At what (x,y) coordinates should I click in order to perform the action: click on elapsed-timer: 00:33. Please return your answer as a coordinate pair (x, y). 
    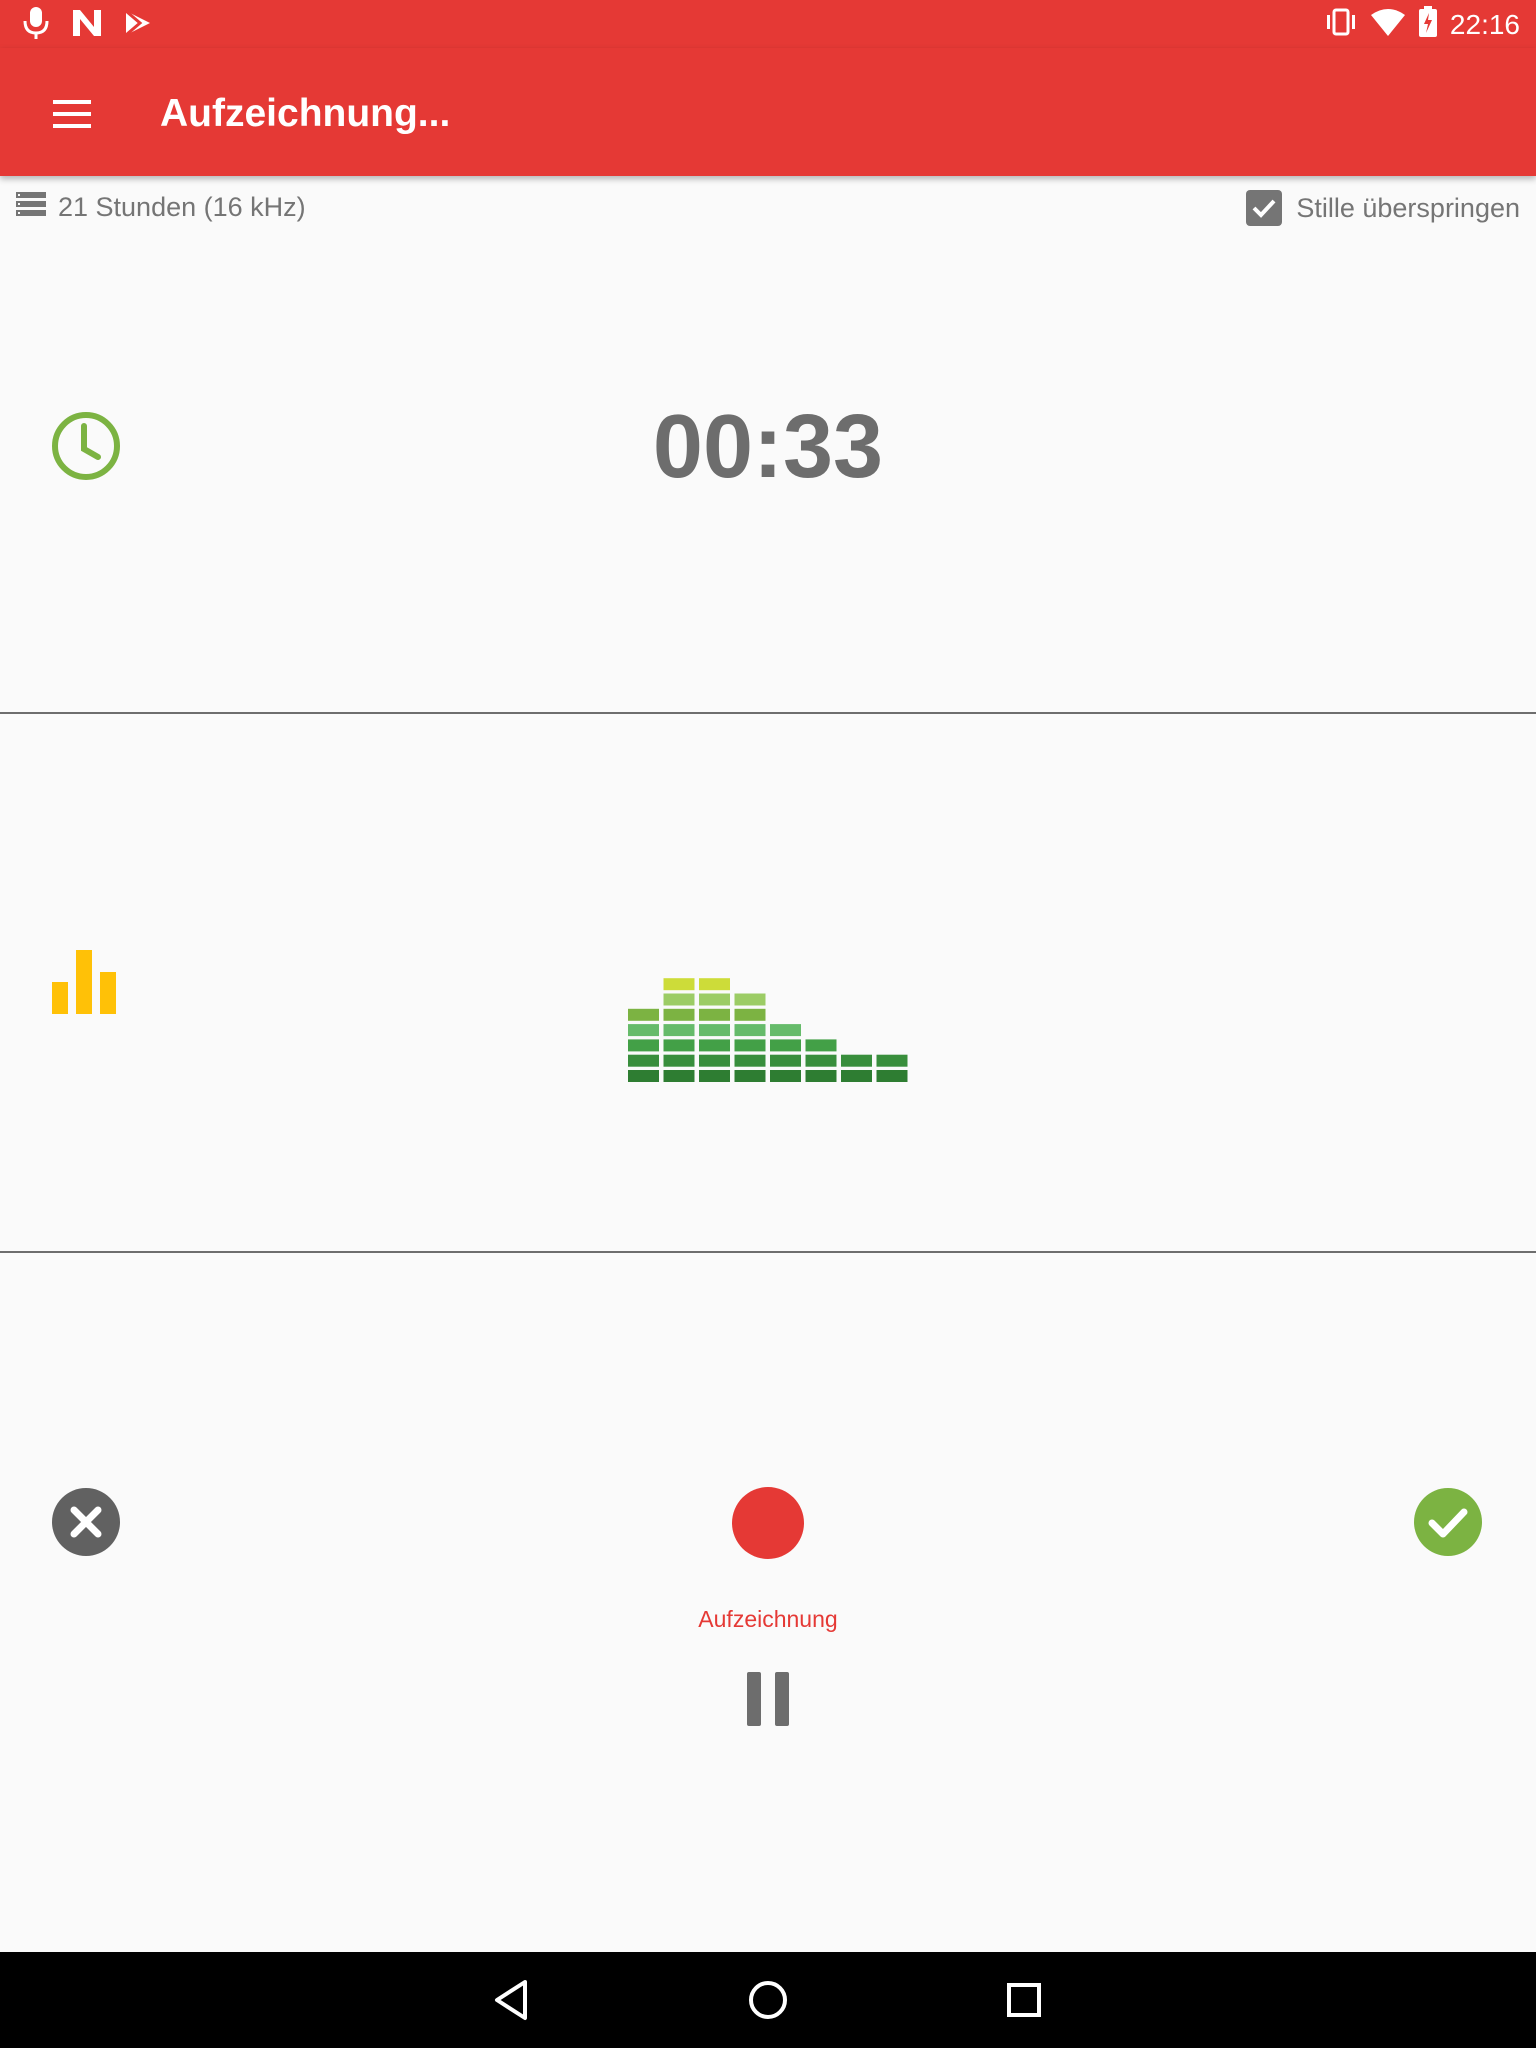
    Looking at the image, I should click on (768, 447).